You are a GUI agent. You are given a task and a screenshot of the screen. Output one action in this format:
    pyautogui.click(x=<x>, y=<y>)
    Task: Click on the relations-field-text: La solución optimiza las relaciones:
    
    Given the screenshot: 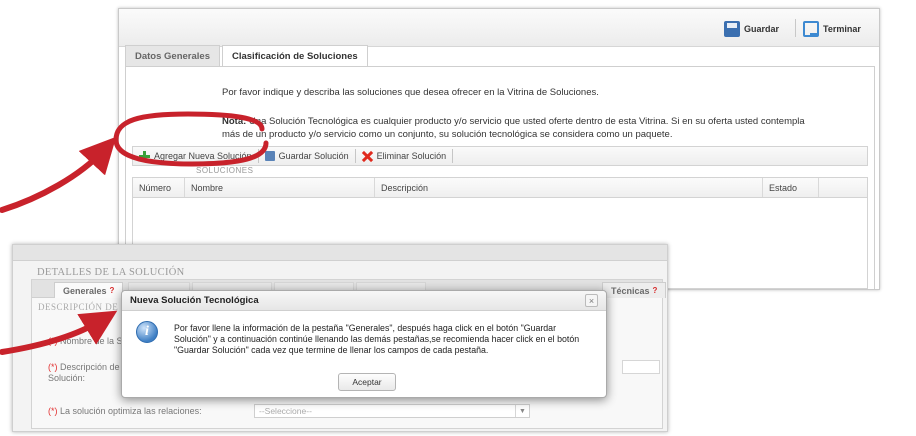 What is the action you would take?
    pyautogui.click(x=131, y=411)
    